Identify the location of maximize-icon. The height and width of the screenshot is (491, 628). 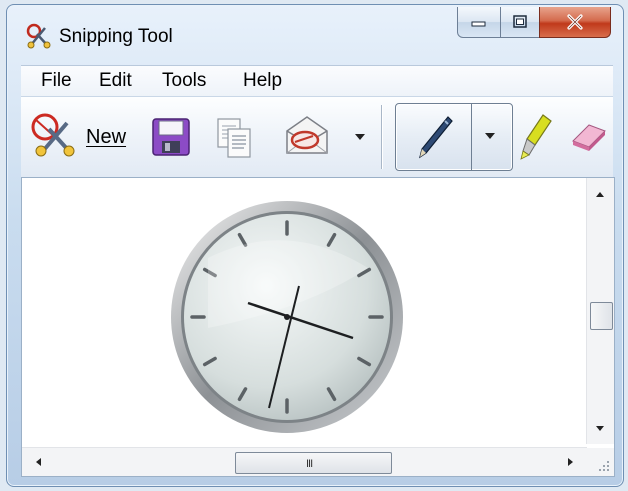
(520, 21).